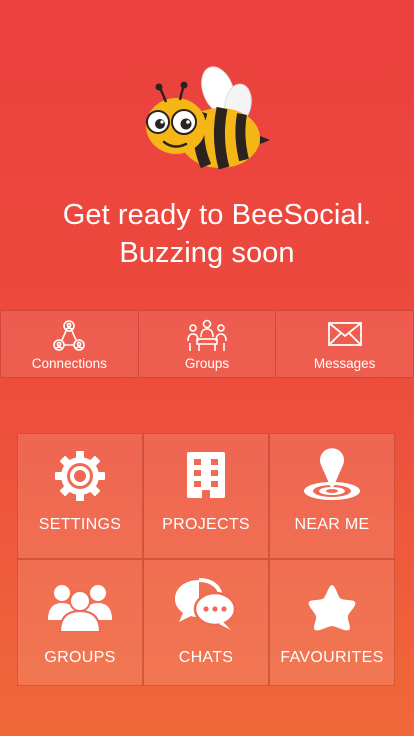 The height and width of the screenshot is (736, 414). I want to click on top-nav-bar: Connections Groups Messages, so click(207, 344).